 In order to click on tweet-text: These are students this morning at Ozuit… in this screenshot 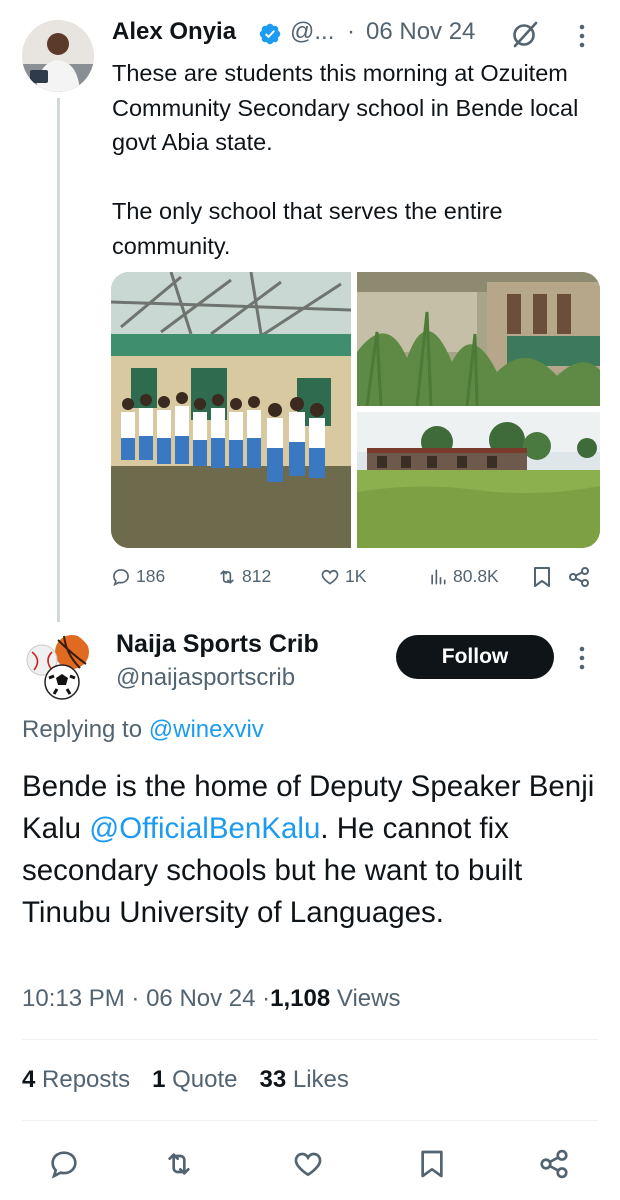, I will do `click(345, 159)`.